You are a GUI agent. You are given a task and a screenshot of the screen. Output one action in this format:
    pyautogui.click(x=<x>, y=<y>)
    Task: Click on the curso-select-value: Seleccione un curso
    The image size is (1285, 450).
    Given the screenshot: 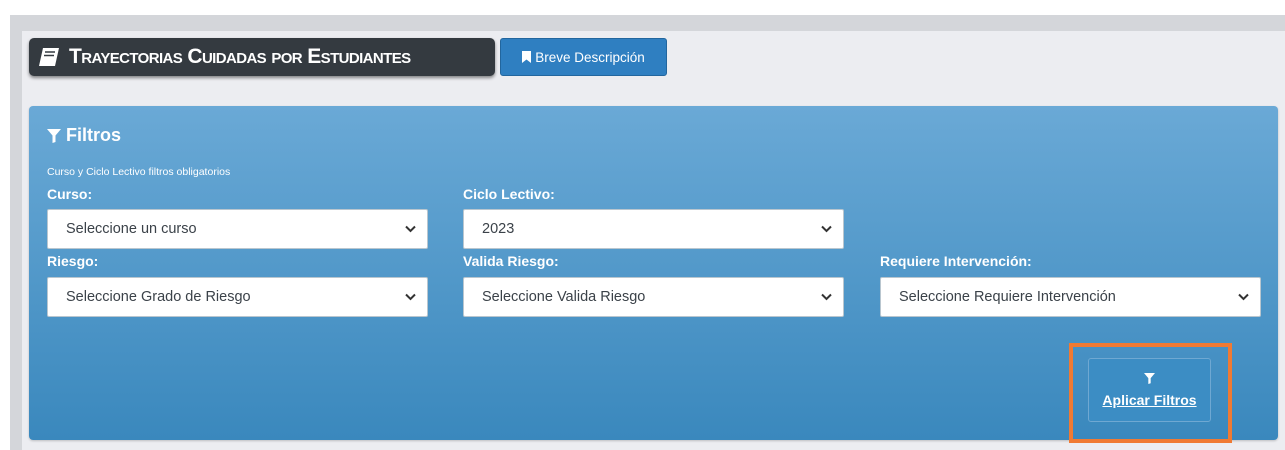 What is the action you would take?
    pyautogui.click(x=131, y=229)
    